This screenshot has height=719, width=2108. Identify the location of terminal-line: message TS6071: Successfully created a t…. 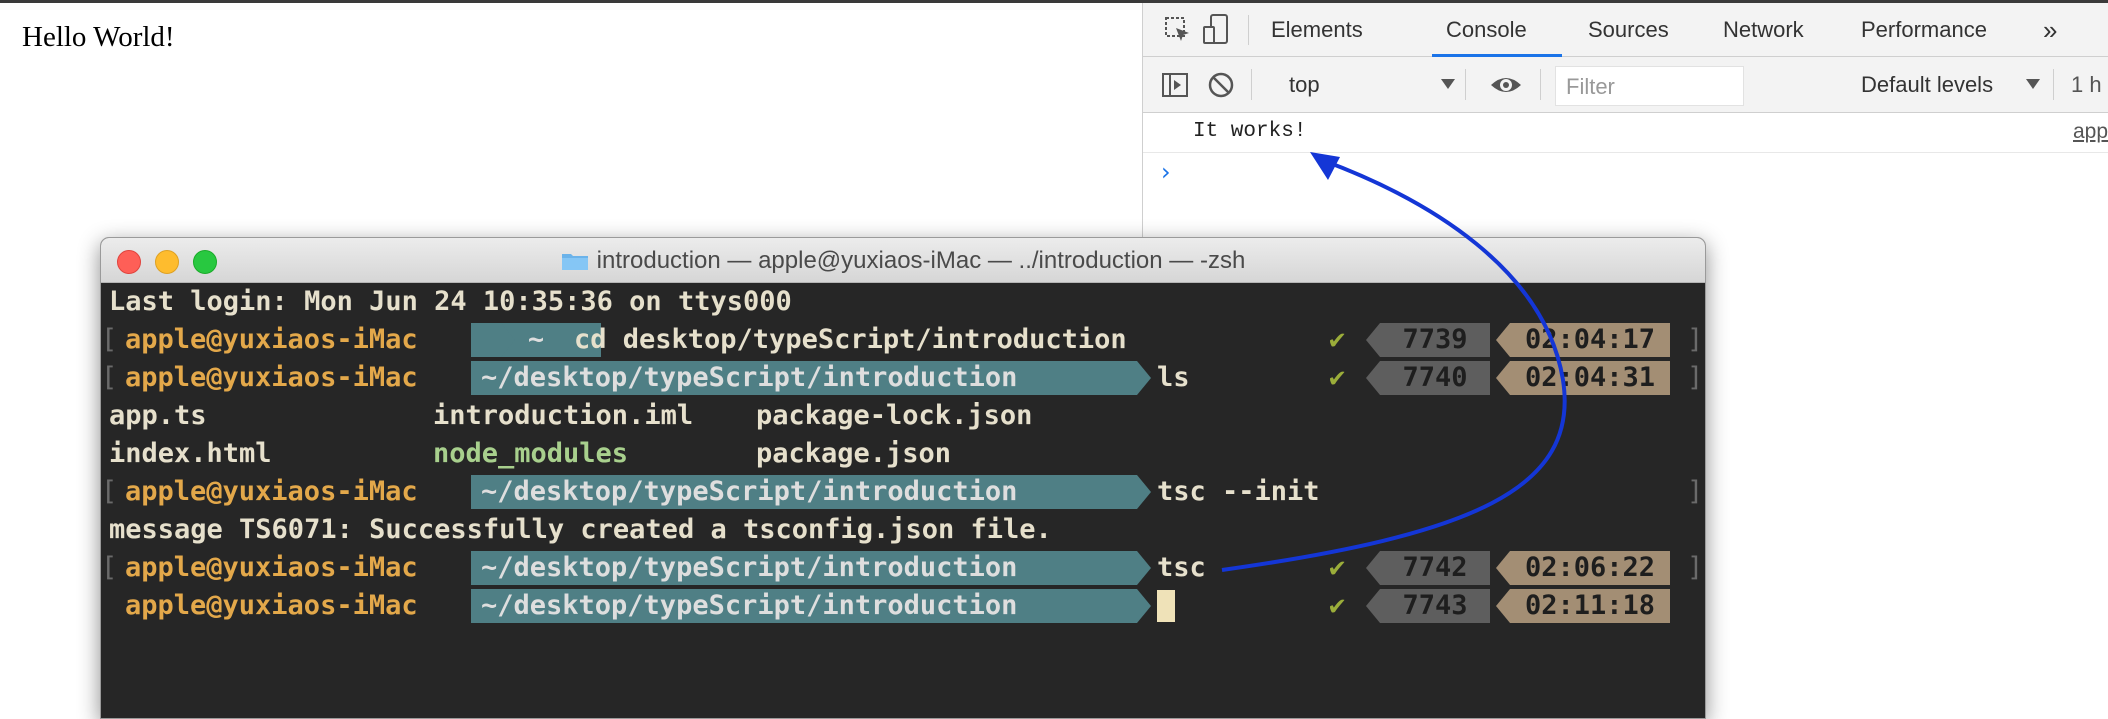
(903, 530).